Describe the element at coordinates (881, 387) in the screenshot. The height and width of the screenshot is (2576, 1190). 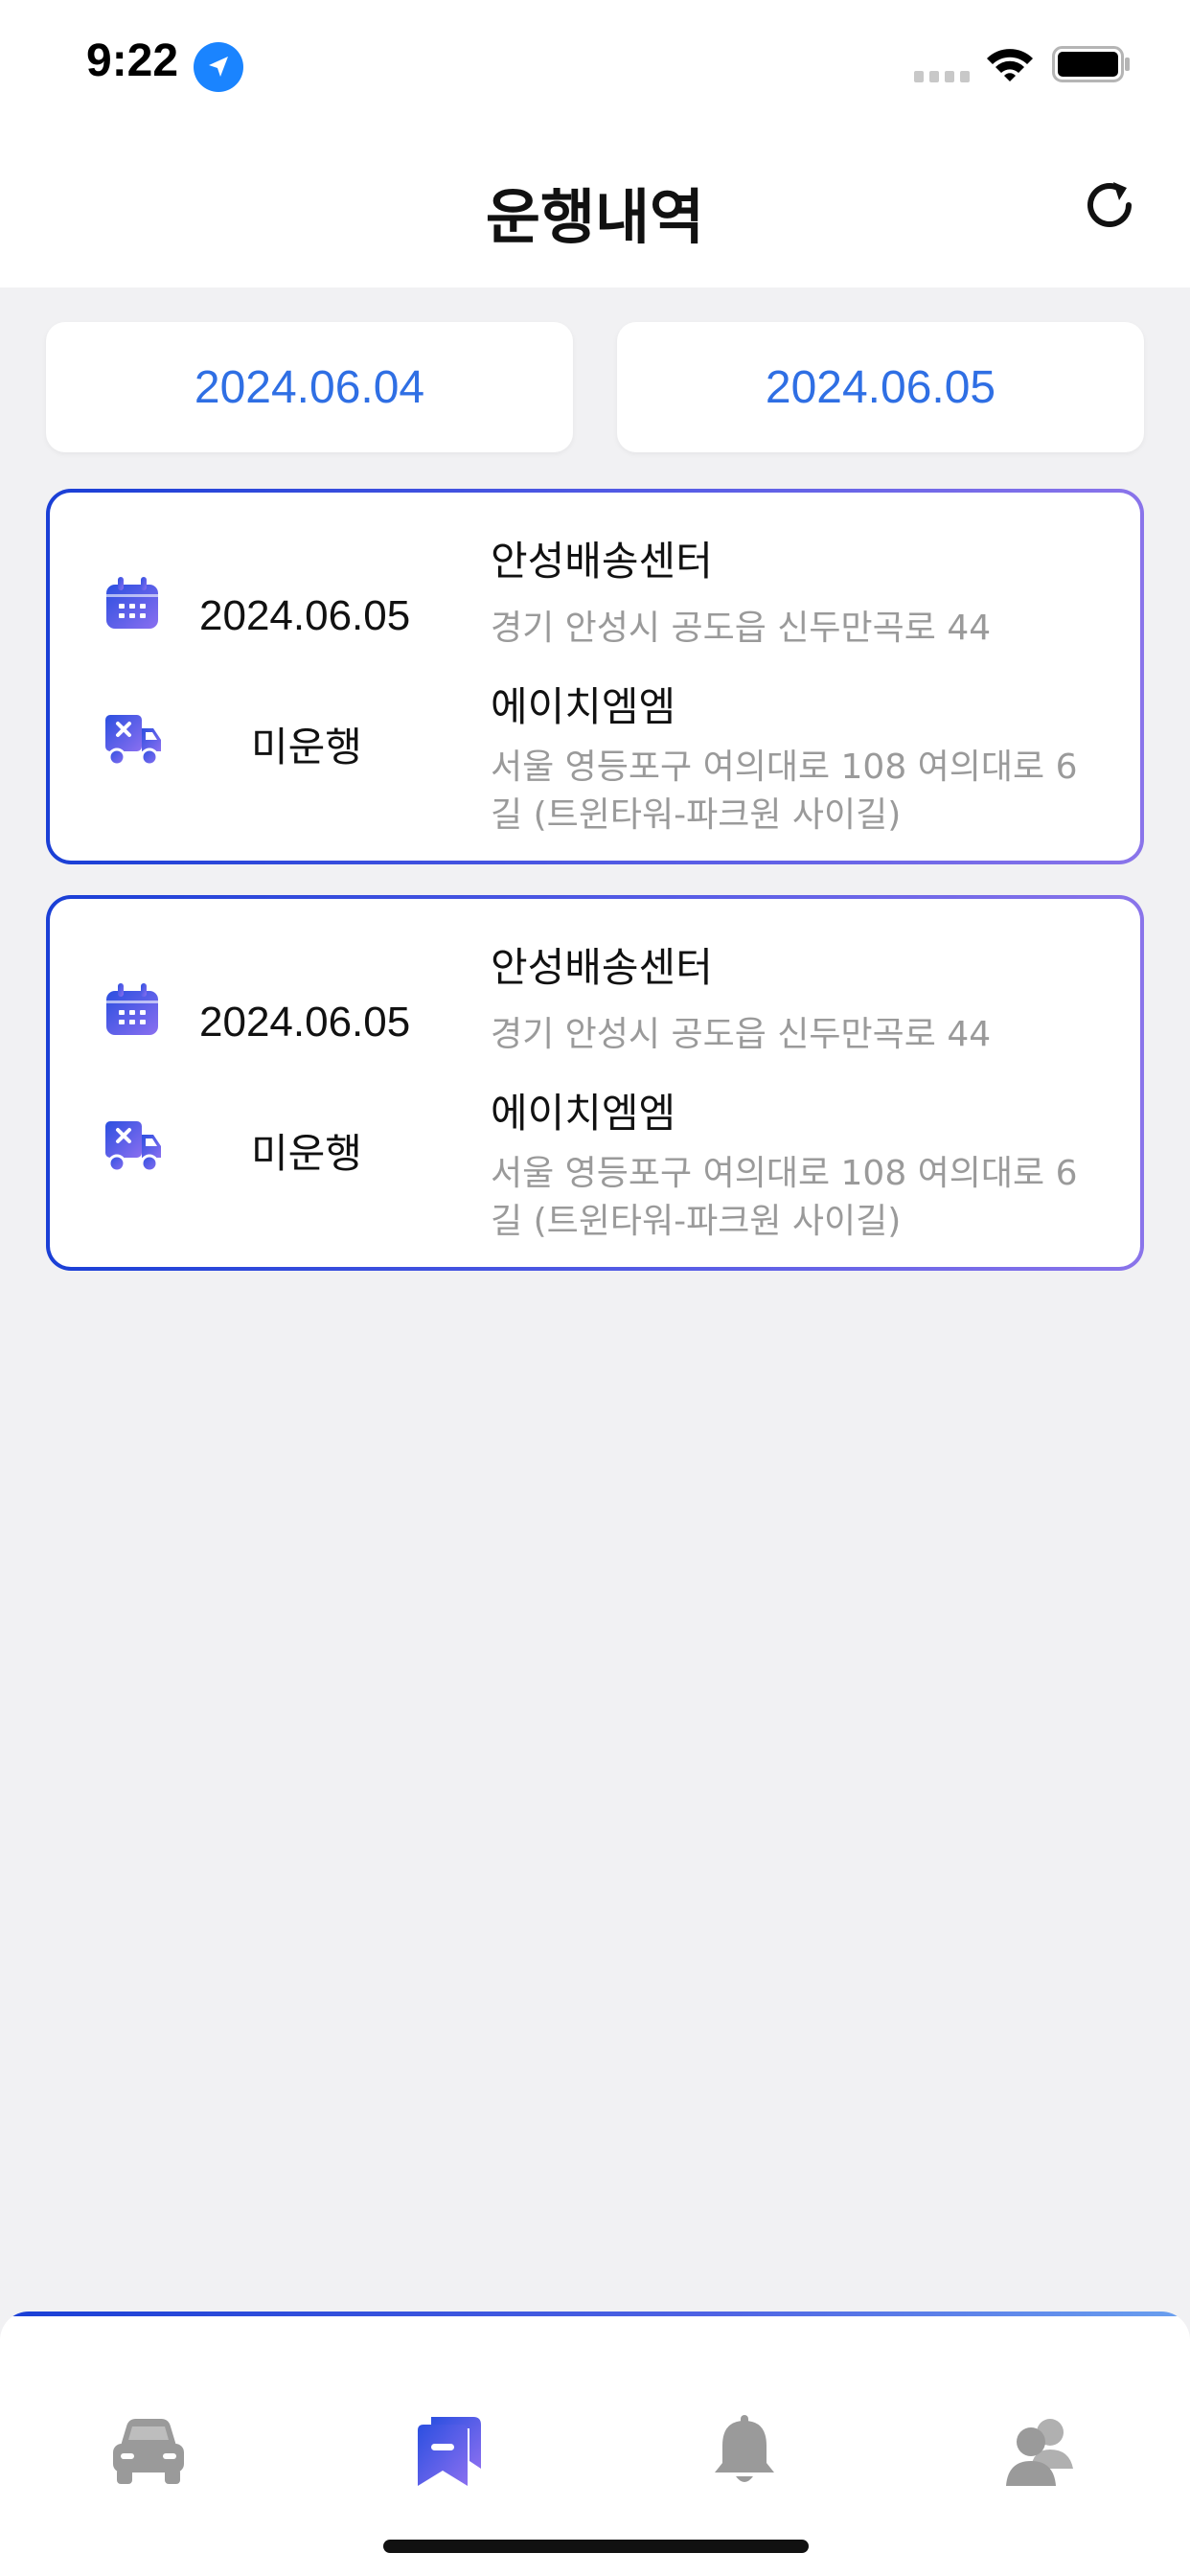
I see `end-date-button: 2024.06.05` at that location.